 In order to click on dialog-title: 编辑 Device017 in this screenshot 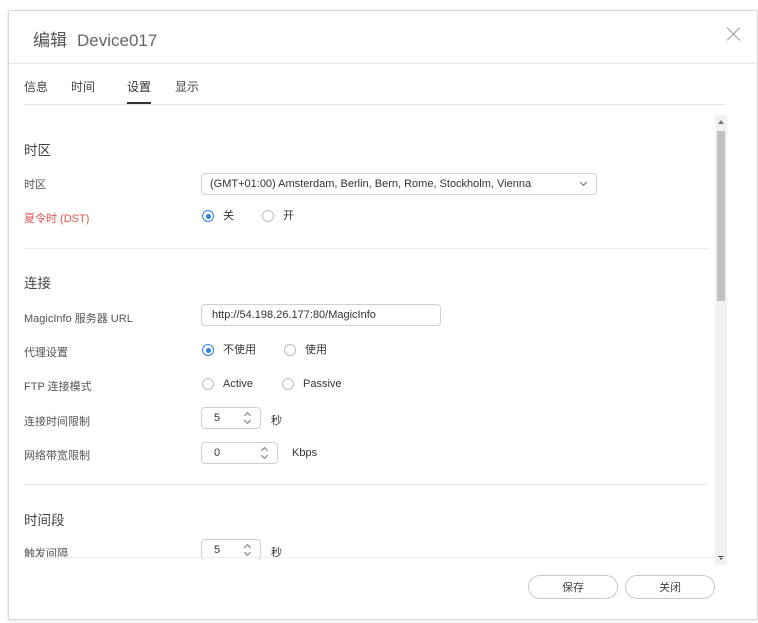, I will do `click(95, 38)`.